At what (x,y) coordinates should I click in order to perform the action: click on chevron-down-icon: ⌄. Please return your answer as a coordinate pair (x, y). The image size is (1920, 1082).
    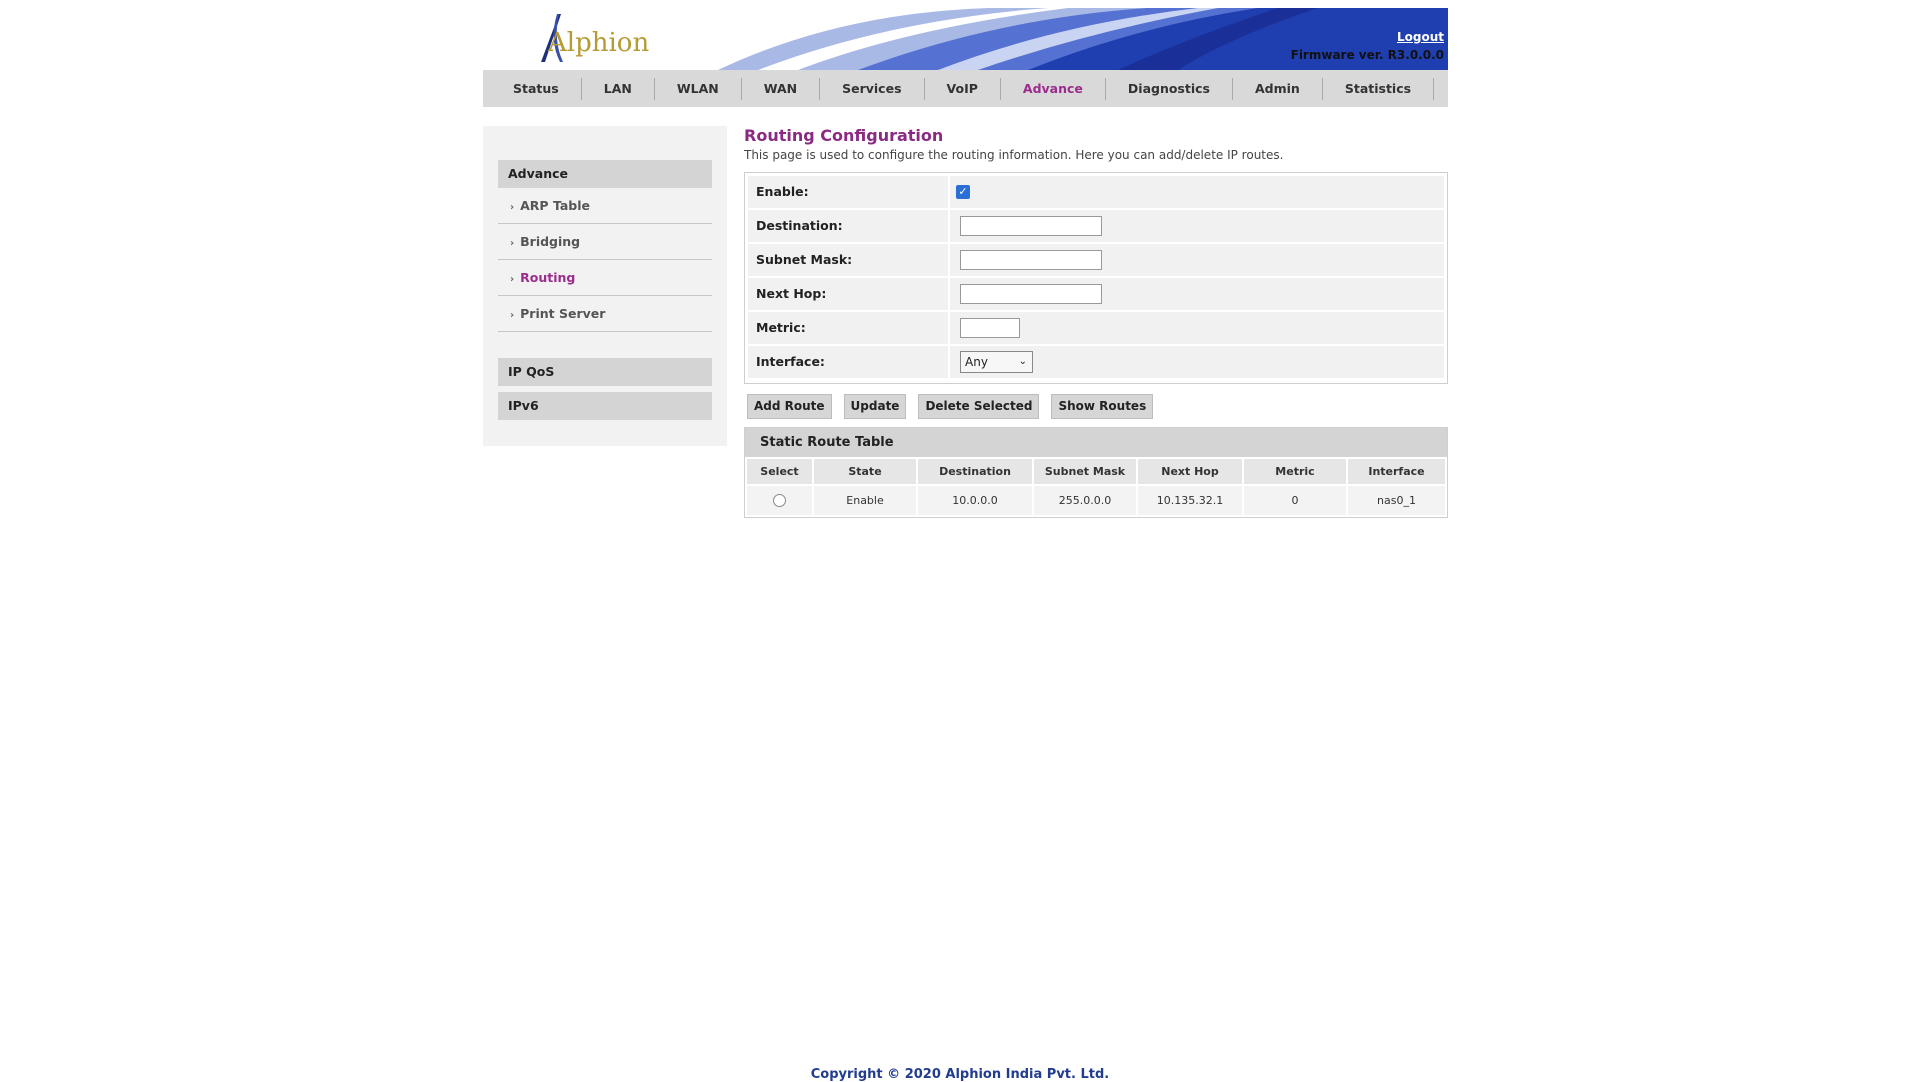
    Looking at the image, I should click on (1022, 361).